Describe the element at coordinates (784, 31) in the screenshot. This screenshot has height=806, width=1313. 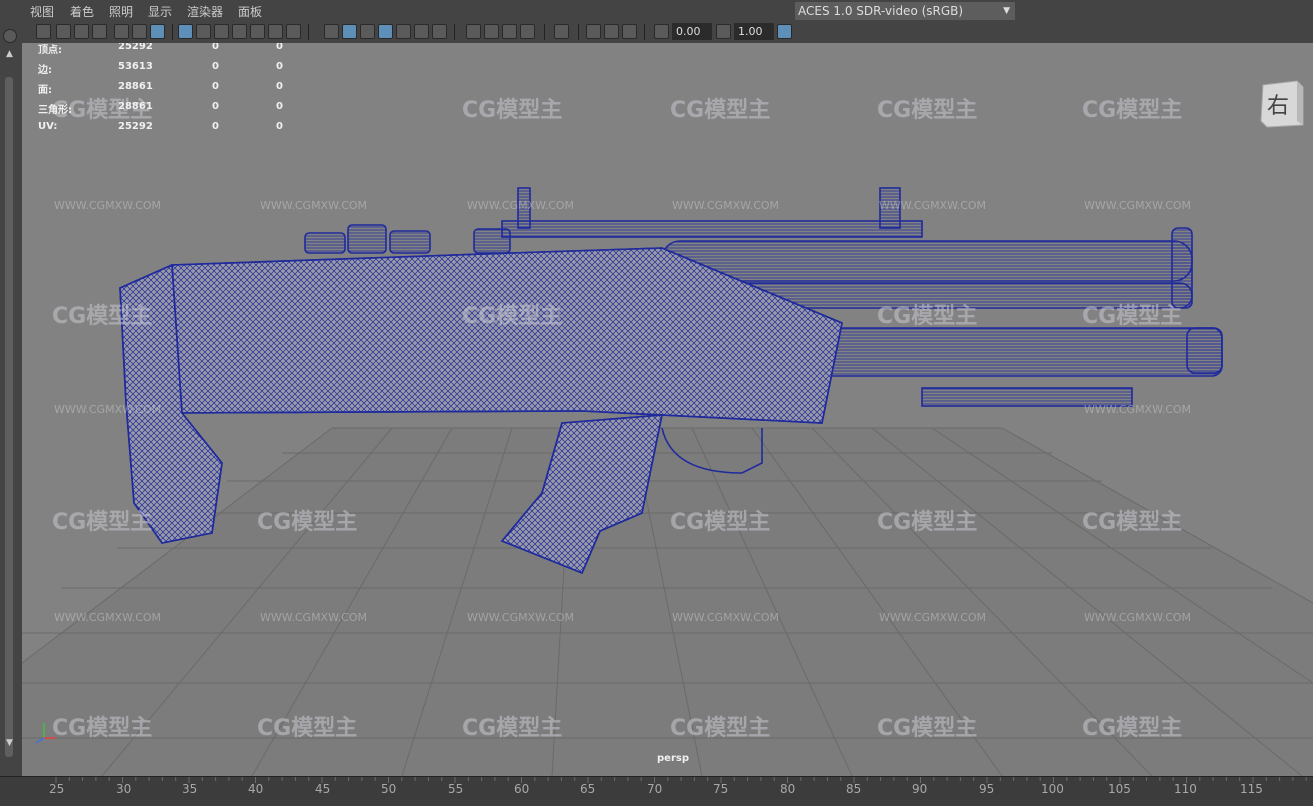
I see `color-management-icon` at that location.